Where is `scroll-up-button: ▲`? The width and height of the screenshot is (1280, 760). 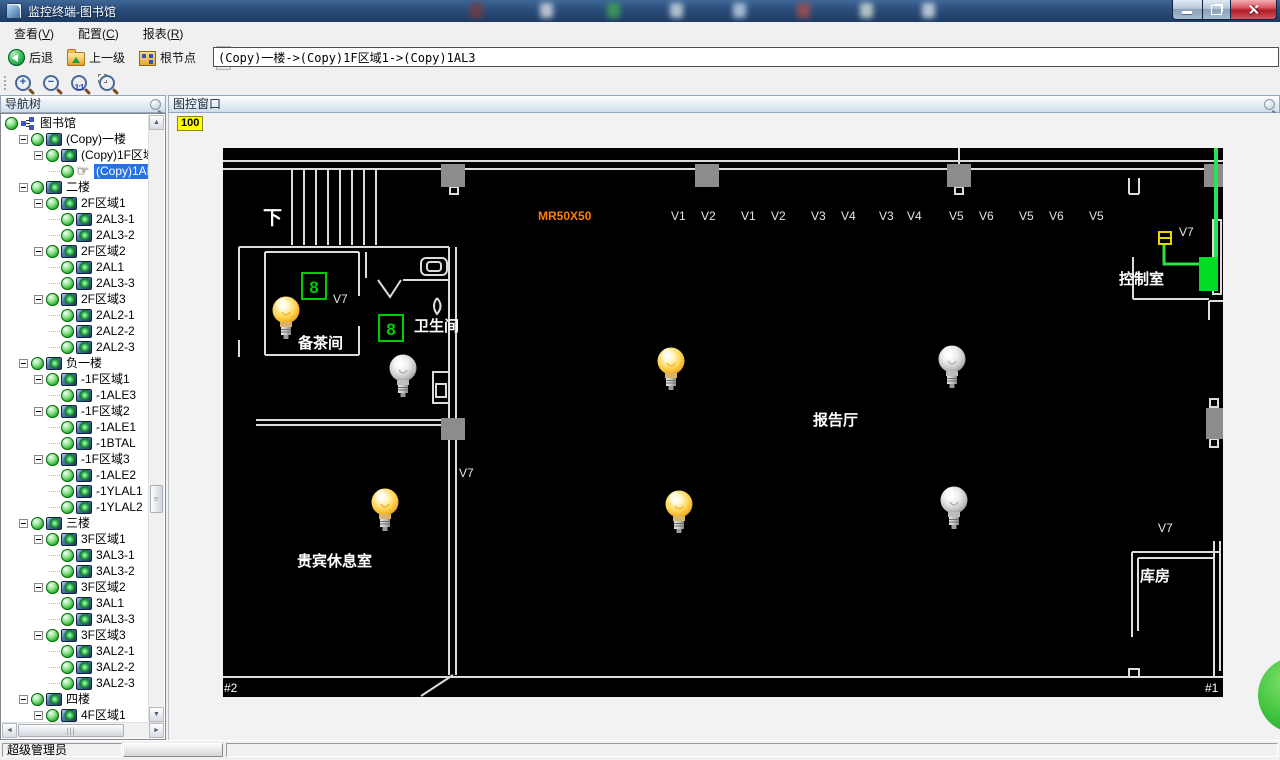 scroll-up-button: ▲ is located at coordinates (156, 122).